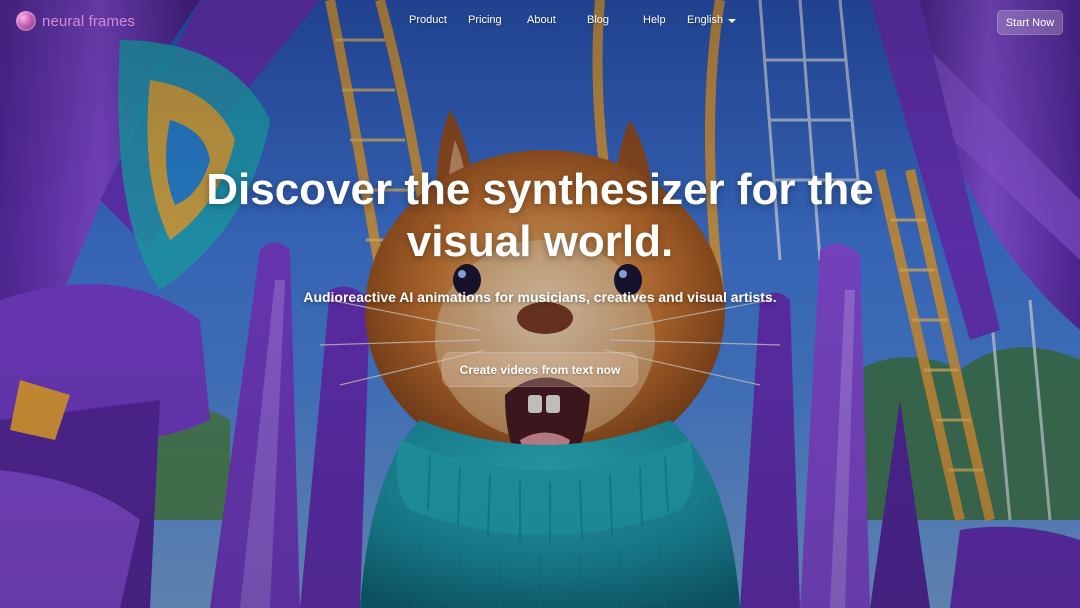 The height and width of the screenshot is (608, 1080). What do you see at coordinates (485, 20) in the screenshot?
I see `nav-item-pricing: Pricing` at bounding box center [485, 20].